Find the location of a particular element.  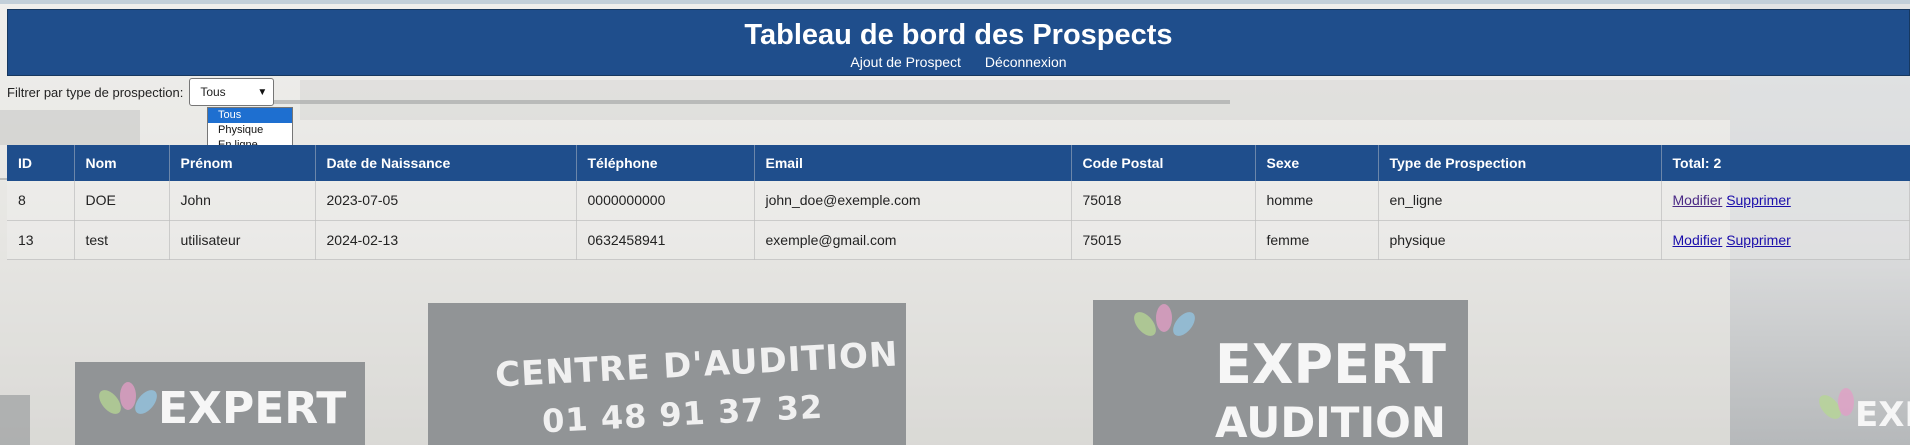

cell-id: 13 is located at coordinates (41, 240).